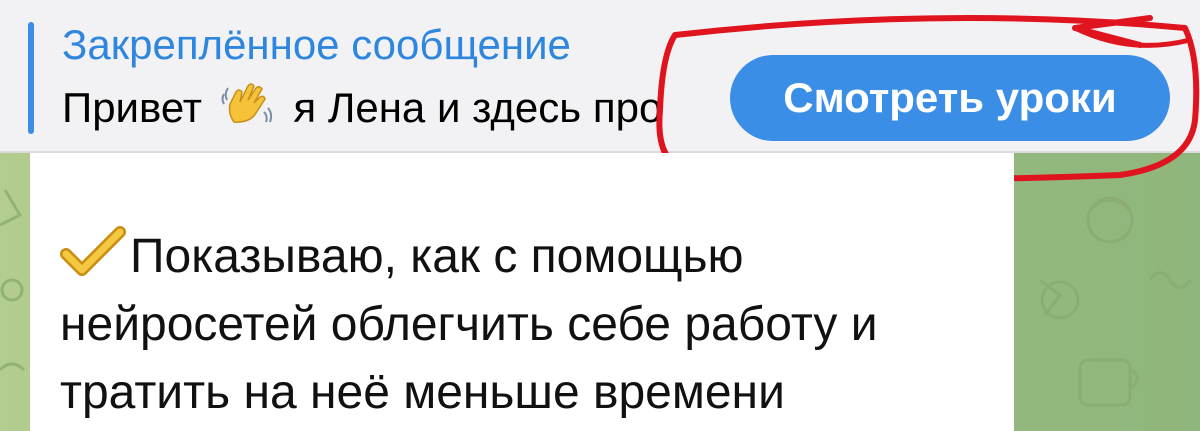  I want to click on pinned-accent-line, so click(31, 78).